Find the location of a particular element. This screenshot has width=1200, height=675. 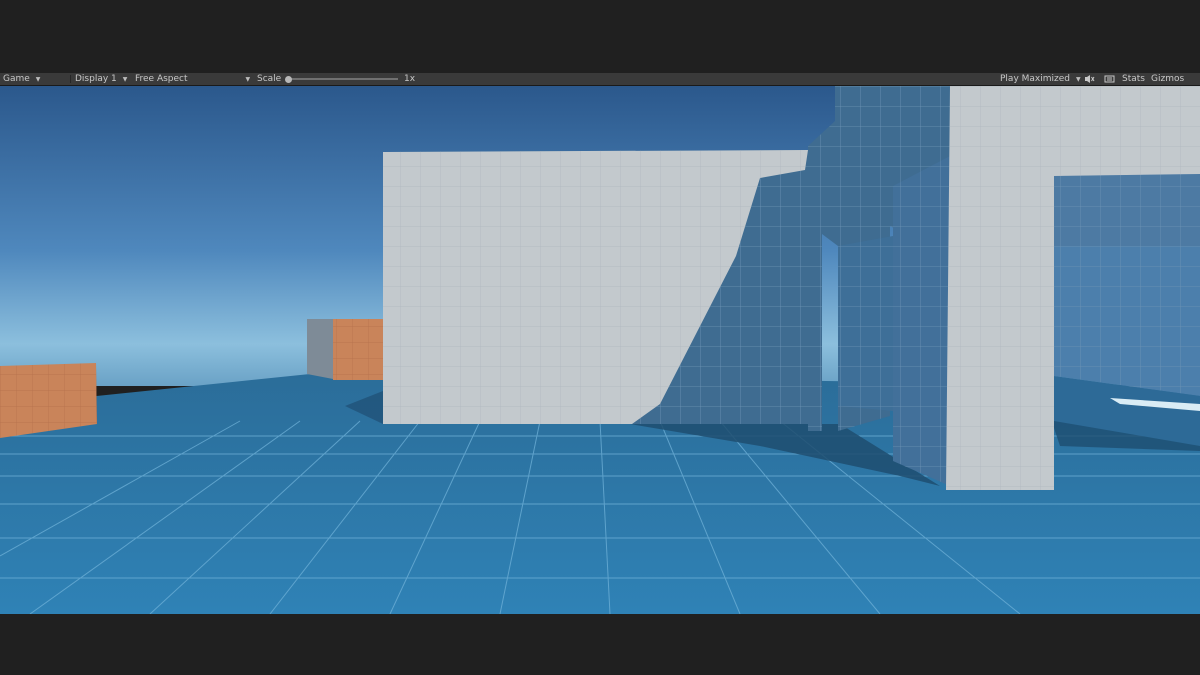

stats-button: Stats is located at coordinates (1124, 79).